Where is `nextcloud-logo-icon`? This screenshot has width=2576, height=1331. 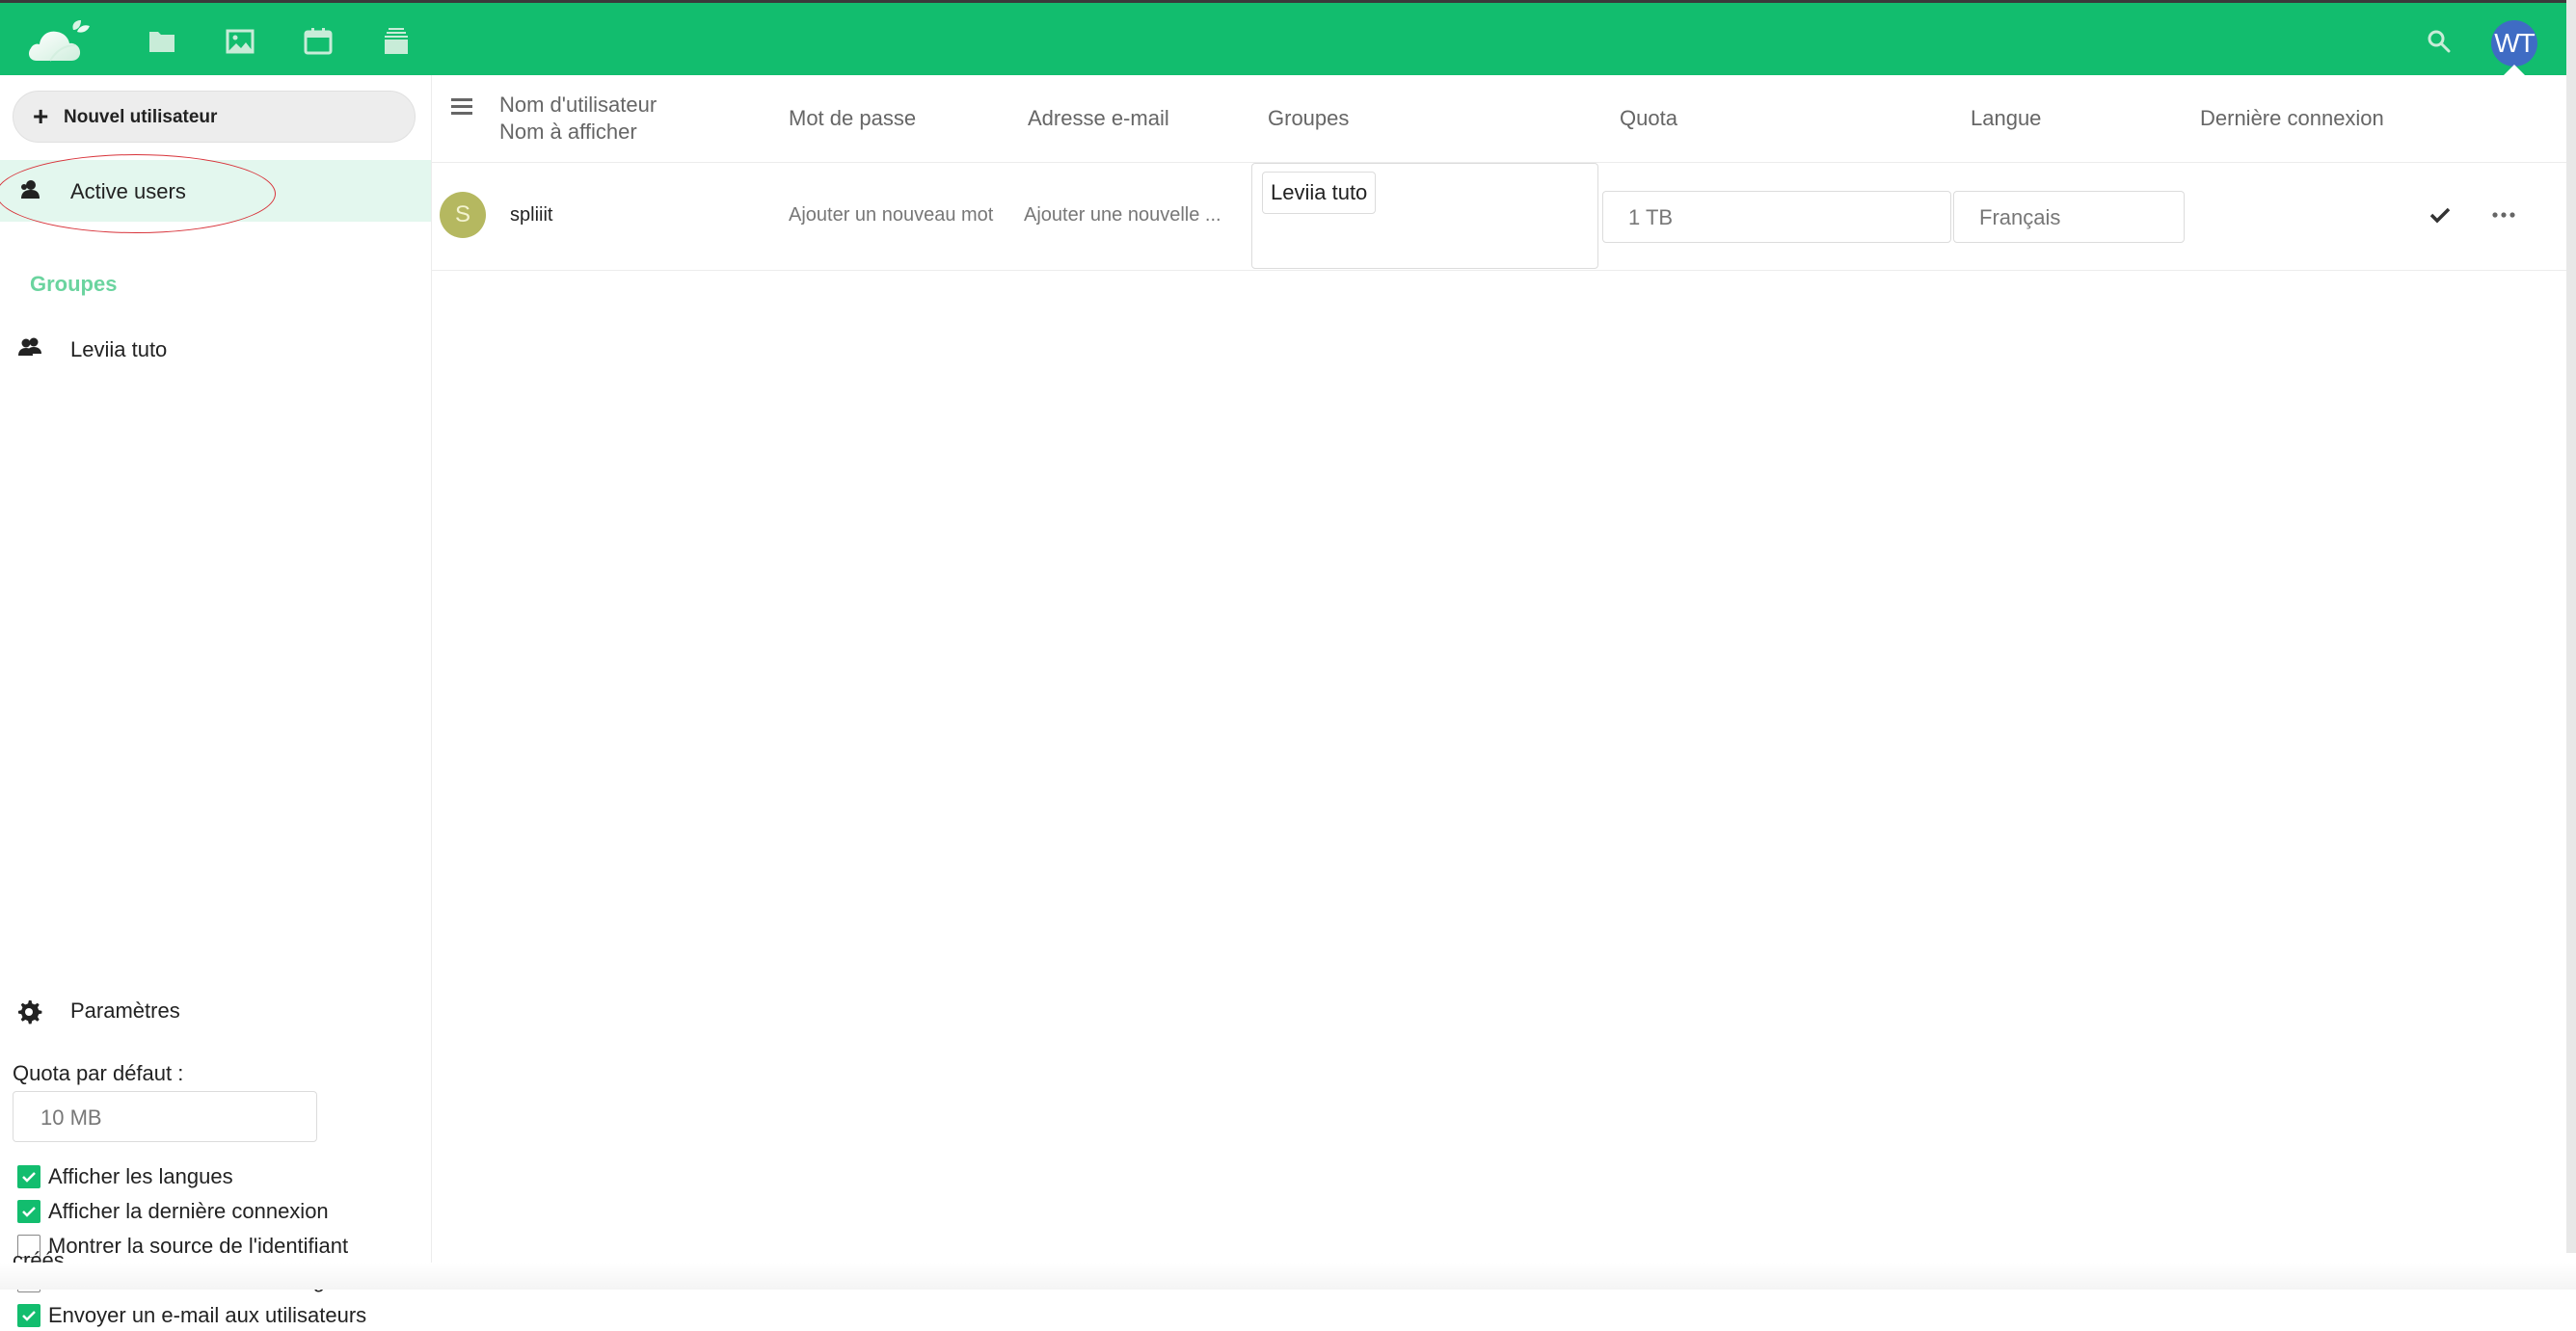 nextcloud-logo-icon is located at coordinates (60, 41).